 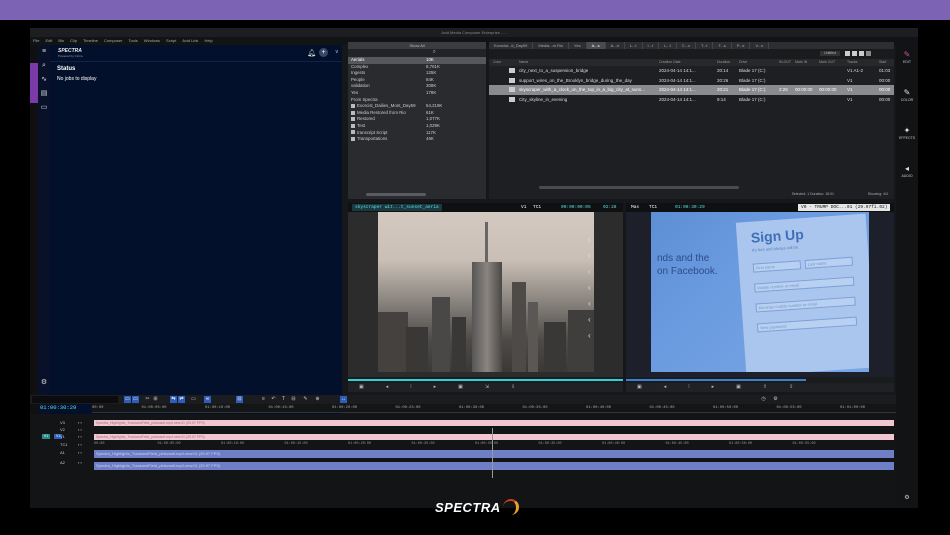 What do you see at coordinates (305, 399) in the screenshot?
I see `pencil-icon: ✎` at bounding box center [305, 399].